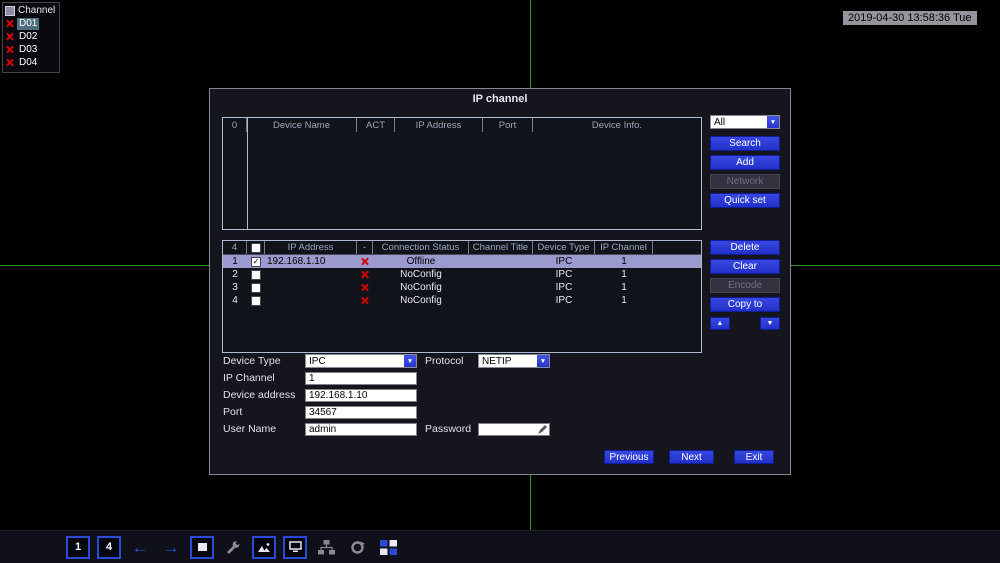 The width and height of the screenshot is (1000, 563). What do you see at coordinates (250, 429) in the screenshot?
I see `user-name-label: User Name` at bounding box center [250, 429].